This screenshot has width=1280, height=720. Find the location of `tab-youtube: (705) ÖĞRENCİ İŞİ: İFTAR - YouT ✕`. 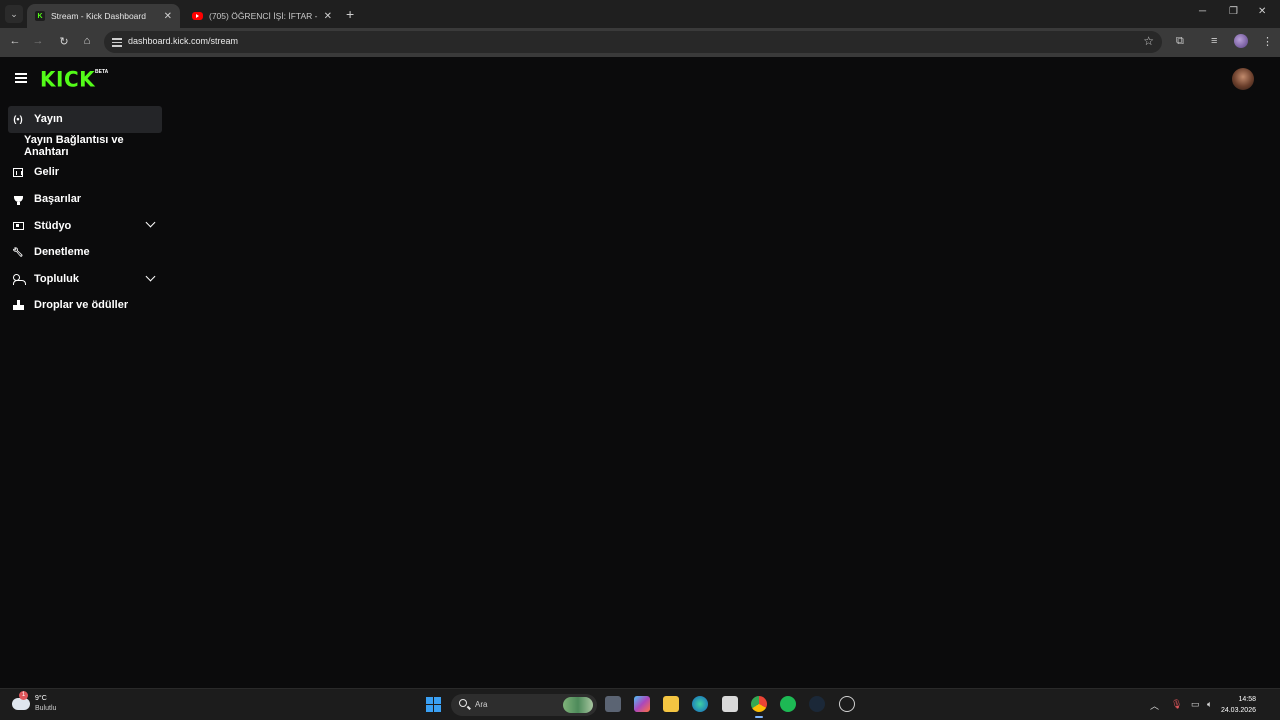

tab-youtube: (705) ÖĞRENCİ İŞİ: İFTAR - YouT ✕ is located at coordinates (262, 16).